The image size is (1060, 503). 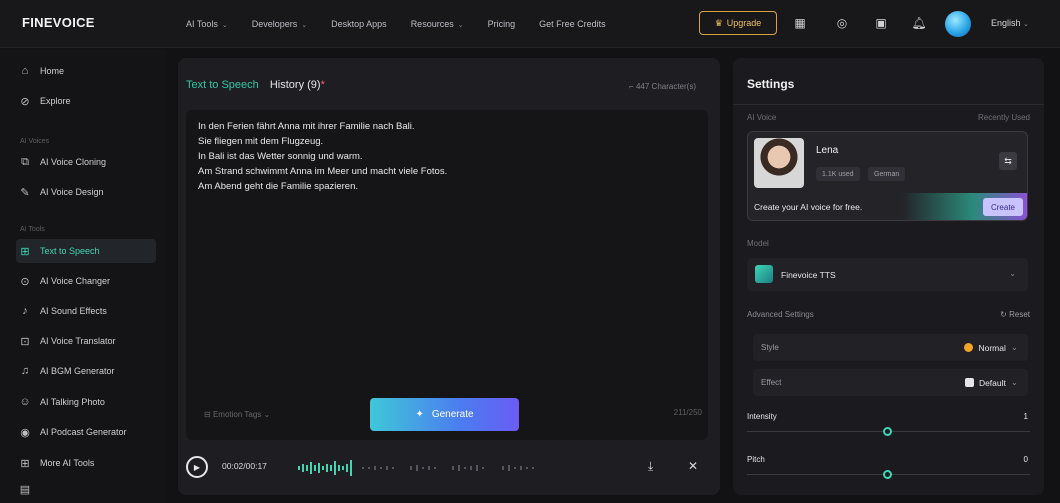 I want to click on sidebar-item-label: AI Voice Translator, so click(x=78, y=341).